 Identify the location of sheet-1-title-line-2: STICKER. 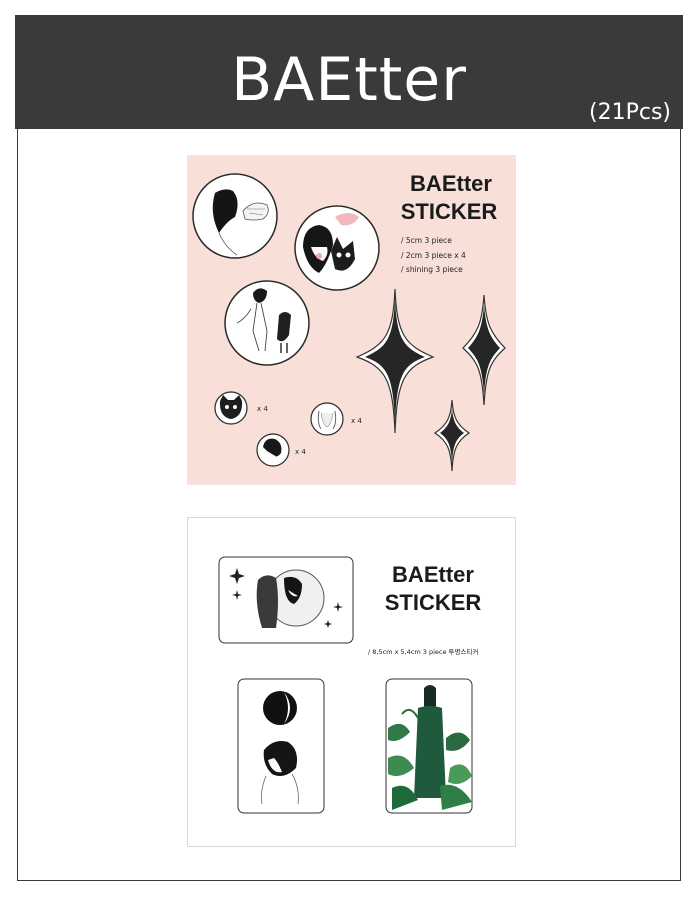
(449, 211).